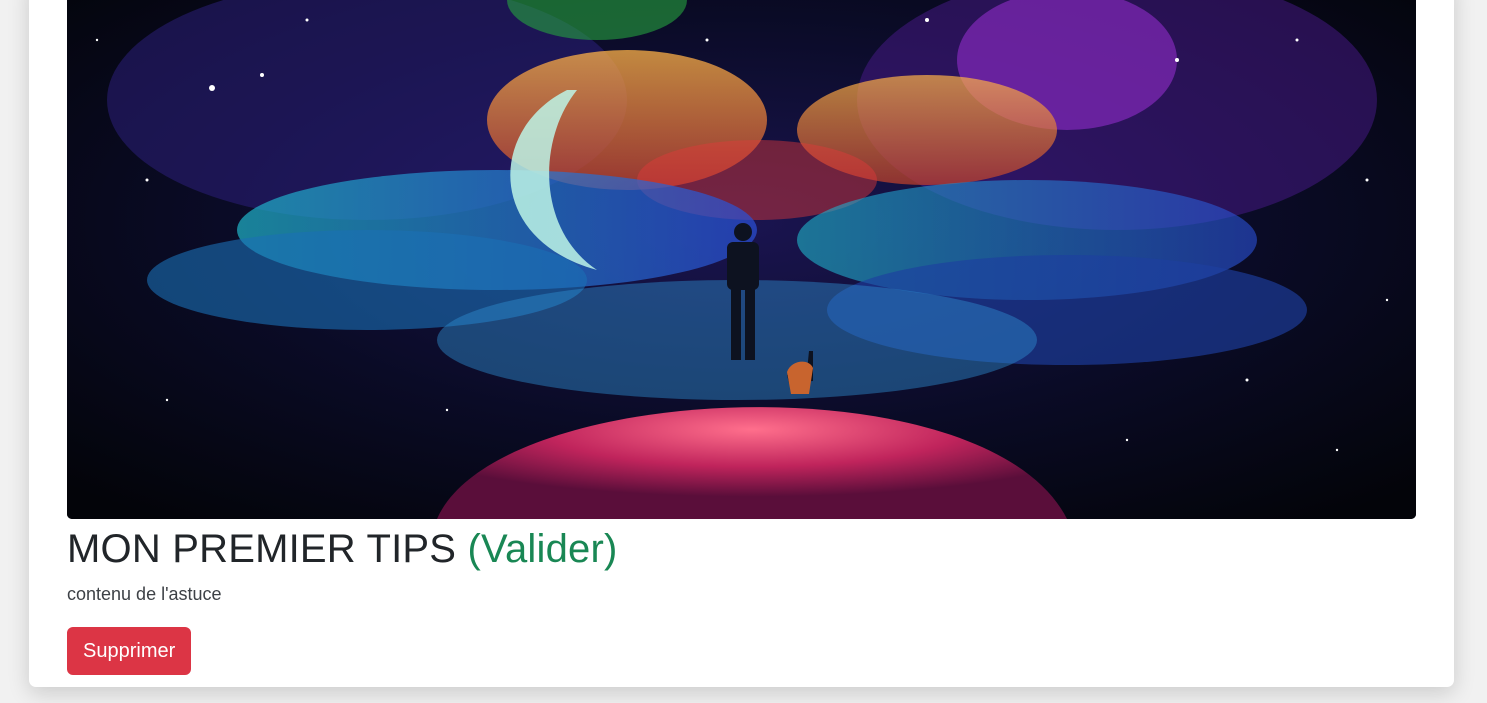  Describe the element at coordinates (144, 594) in the screenshot. I see `tip-content: contenu de l'astuce` at that location.